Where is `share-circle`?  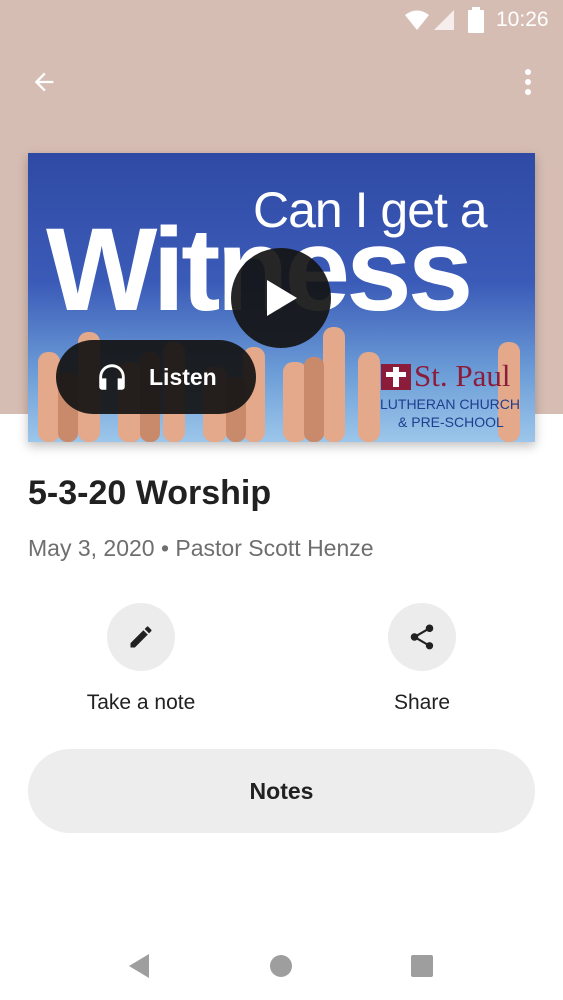
share-circle is located at coordinates (422, 637).